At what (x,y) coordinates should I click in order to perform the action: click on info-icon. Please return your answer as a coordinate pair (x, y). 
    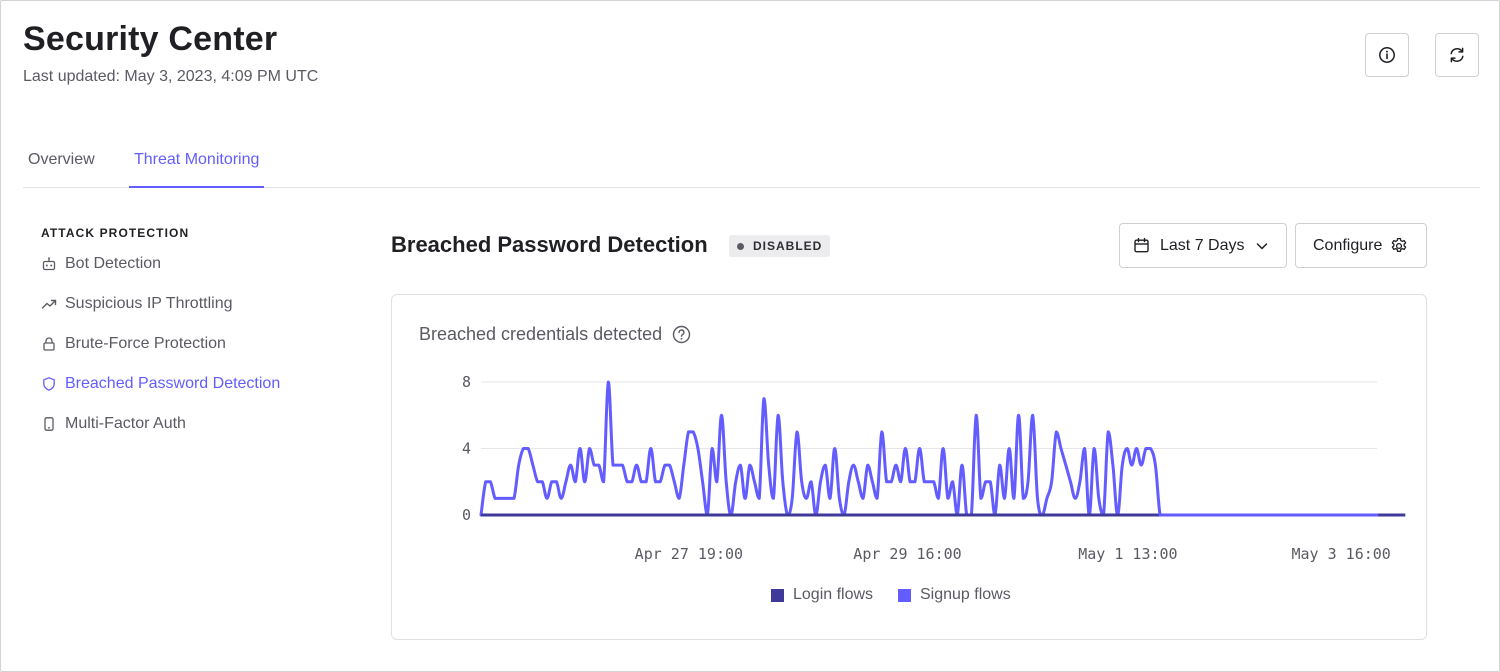
    Looking at the image, I should click on (1387, 55).